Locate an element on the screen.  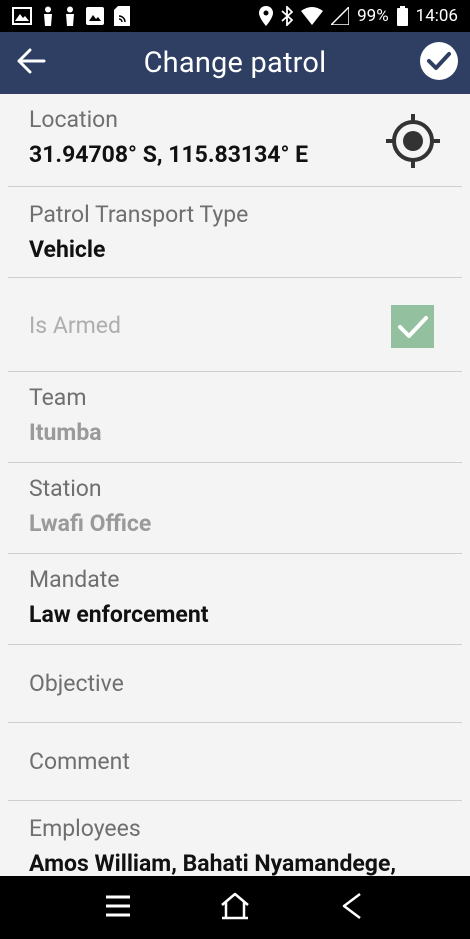
team-value: Itumba is located at coordinates (65, 432).